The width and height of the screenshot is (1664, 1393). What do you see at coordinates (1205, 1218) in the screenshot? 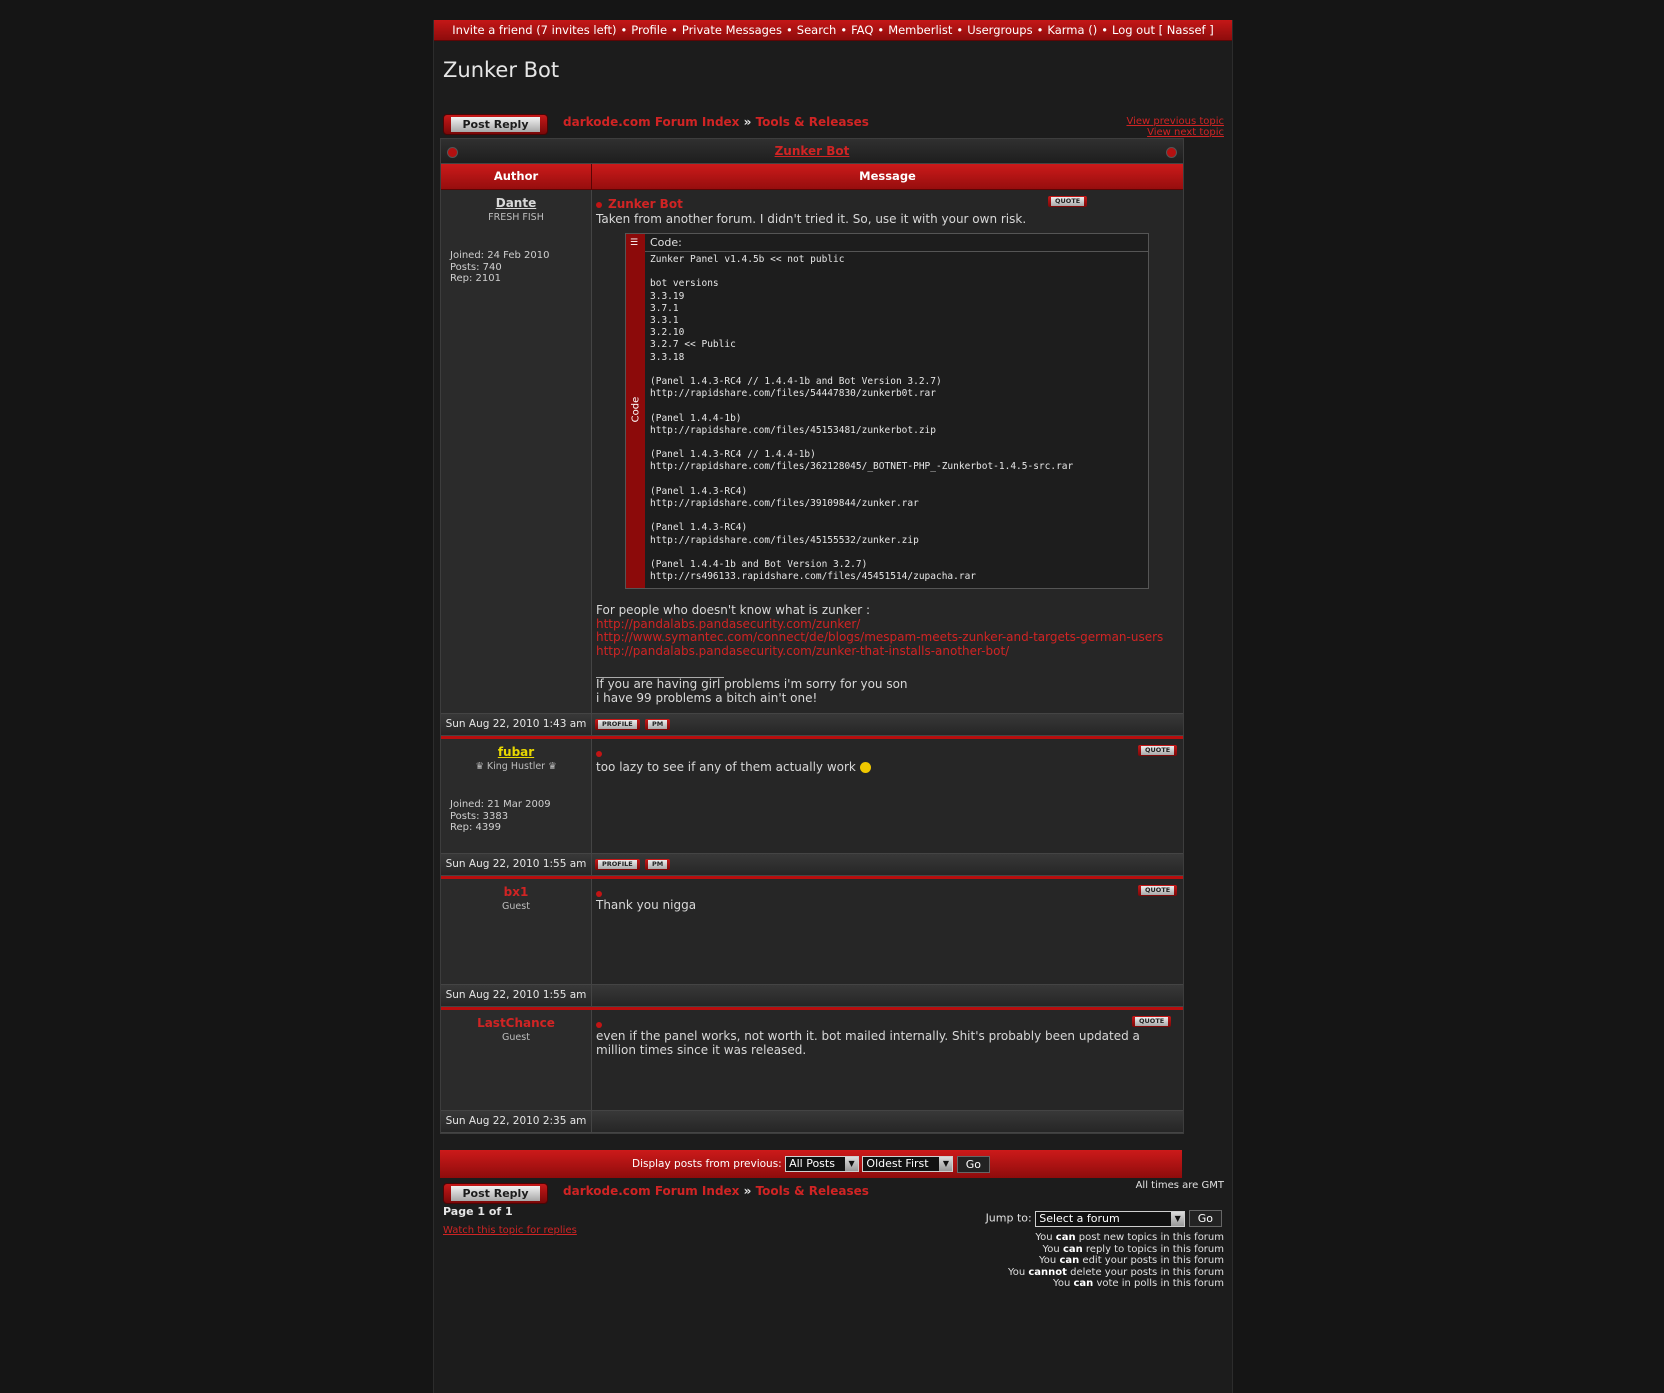
I see `jump-go-button: Go` at bounding box center [1205, 1218].